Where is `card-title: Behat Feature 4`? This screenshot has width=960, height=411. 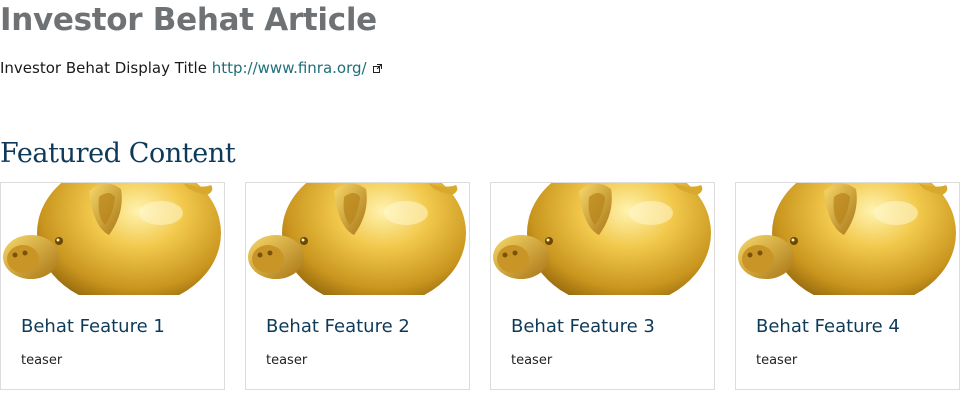
card-title: Behat Feature 4 is located at coordinates (828, 327).